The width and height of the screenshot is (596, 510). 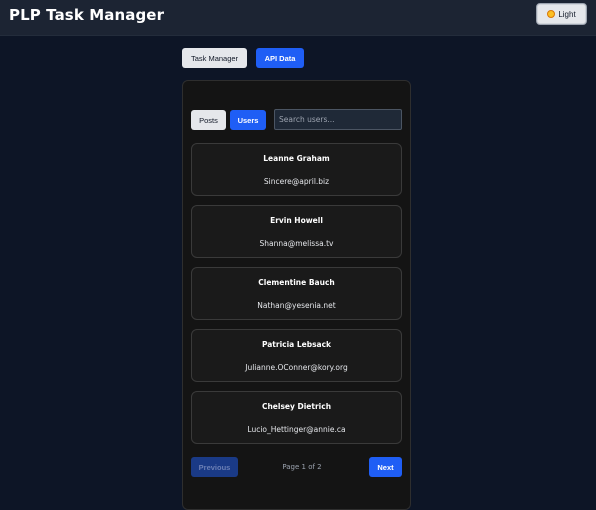 What do you see at coordinates (296, 220) in the screenshot?
I see `user-name: Ervin Howell` at bounding box center [296, 220].